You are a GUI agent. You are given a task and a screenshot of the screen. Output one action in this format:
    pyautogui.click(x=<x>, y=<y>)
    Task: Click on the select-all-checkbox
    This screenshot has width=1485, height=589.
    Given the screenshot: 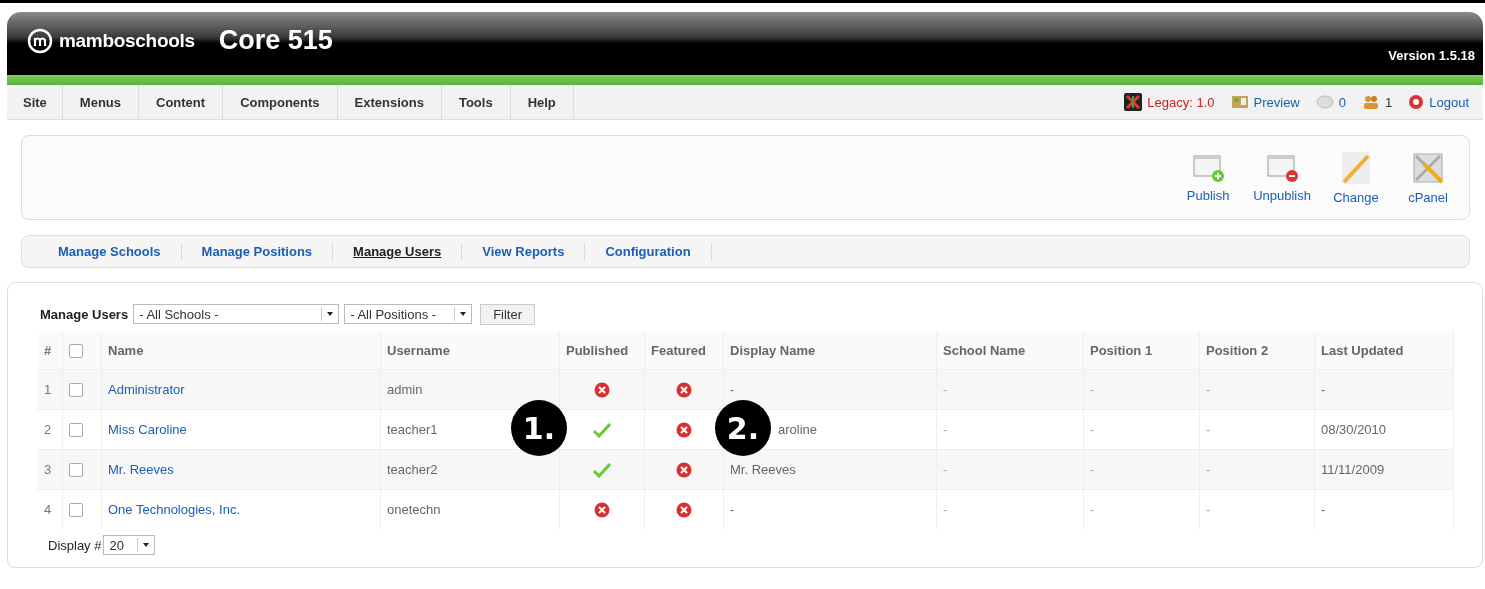 What is the action you would take?
    pyautogui.click(x=76, y=351)
    